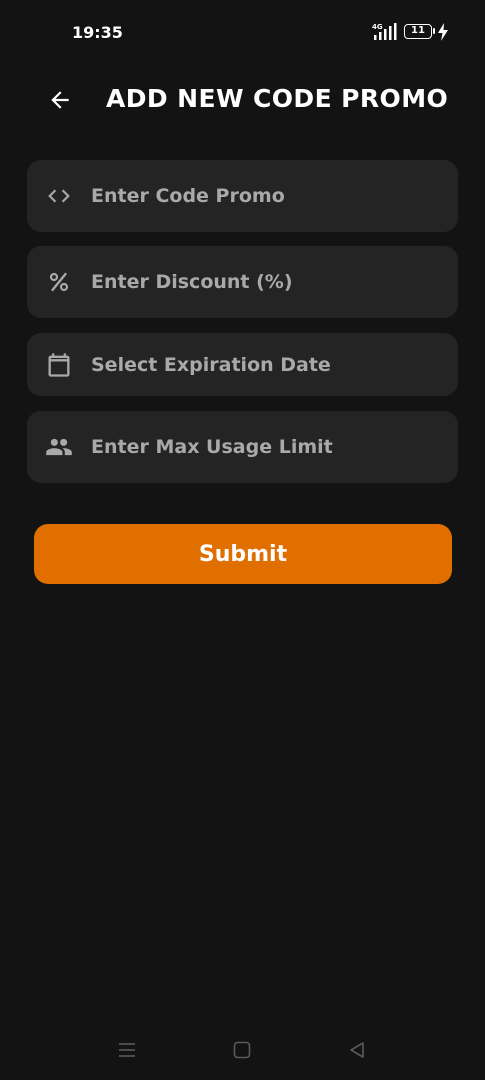 The width and height of the screenshot is (485, 1080). I want to click on code-promo-input, so click(266, 196).